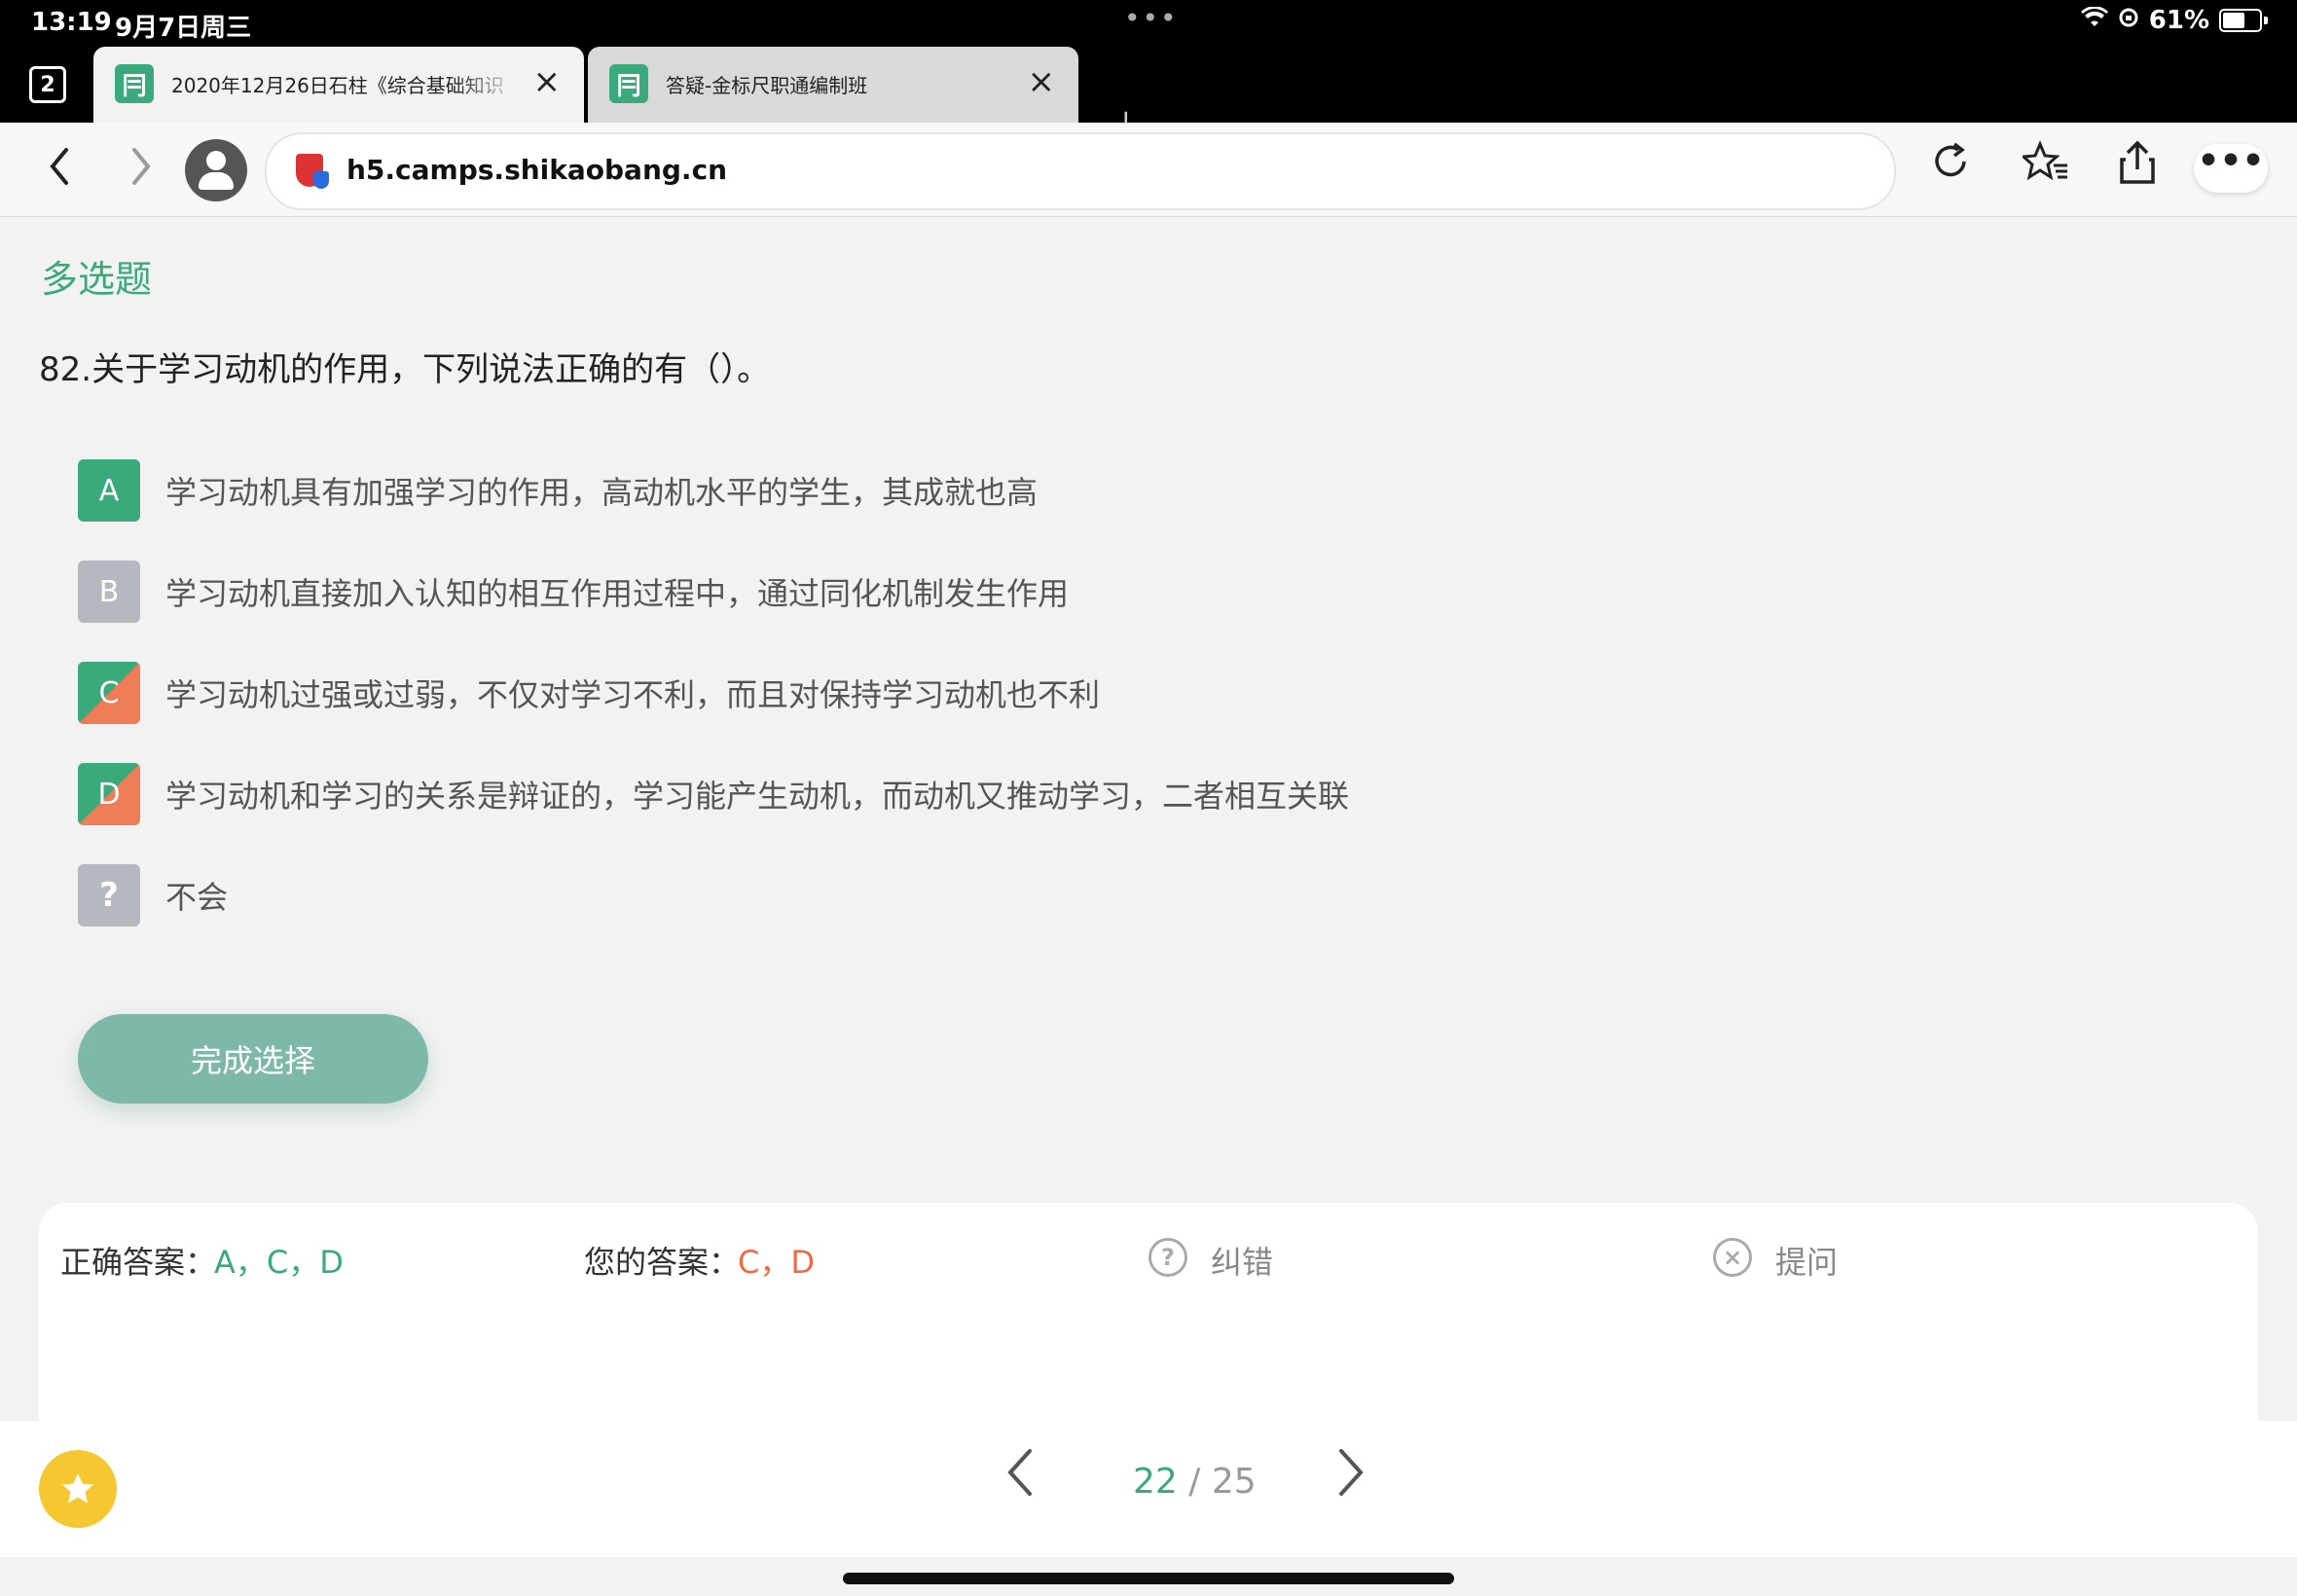  Describe the element at coordinates (2240, 20) in the screenshot. I see `battery-icon` at that location.